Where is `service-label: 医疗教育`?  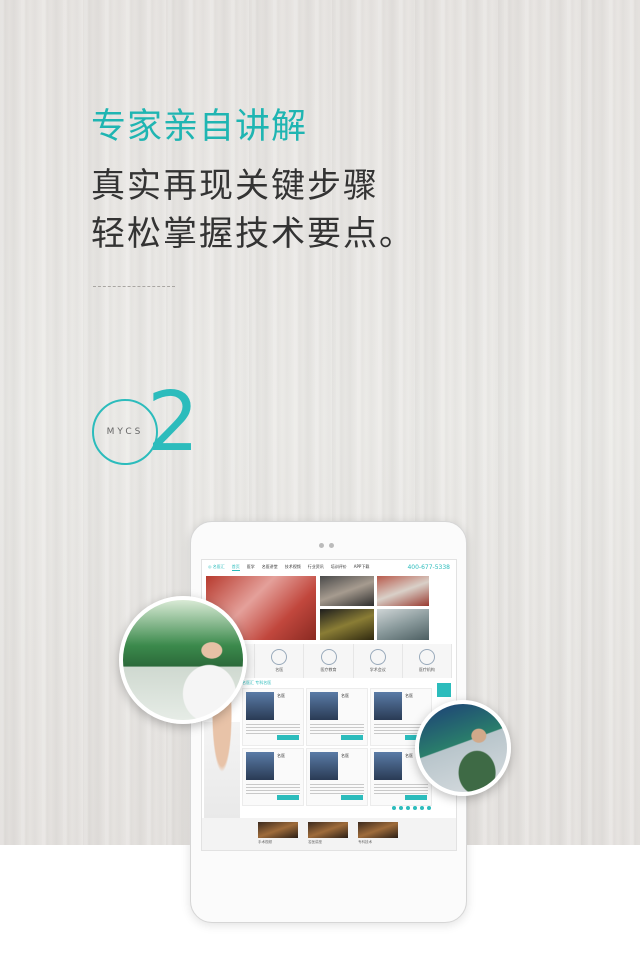 service-label: 医疗教育 is located at coordinates (328, 669).